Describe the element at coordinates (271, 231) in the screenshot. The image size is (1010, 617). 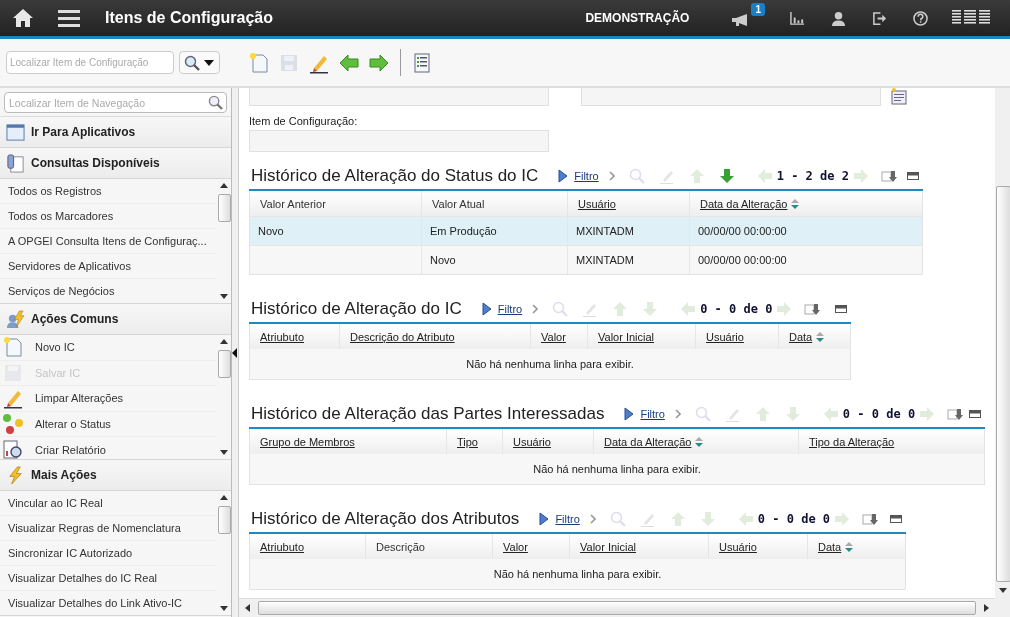
I see `table-cell: Novo` at that location.